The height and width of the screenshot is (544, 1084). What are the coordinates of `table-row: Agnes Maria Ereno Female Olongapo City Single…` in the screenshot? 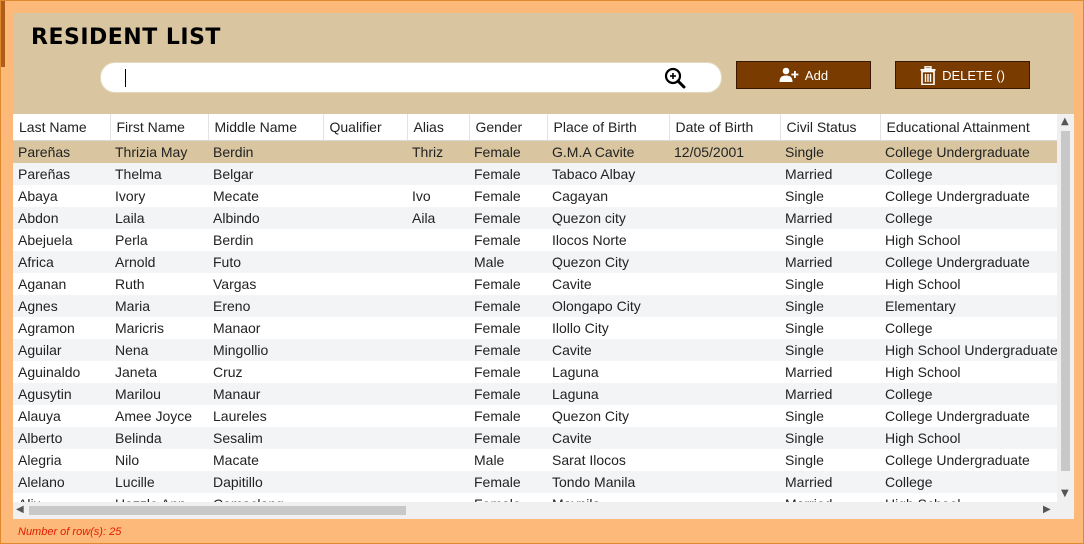 It's located at (535, 306).